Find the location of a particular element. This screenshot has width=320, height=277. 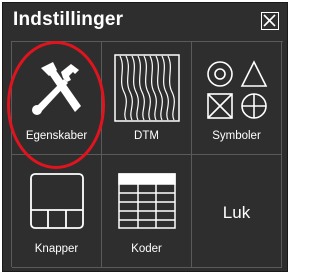

tile-symboler: Symboler is located at coordinates (237, 98).